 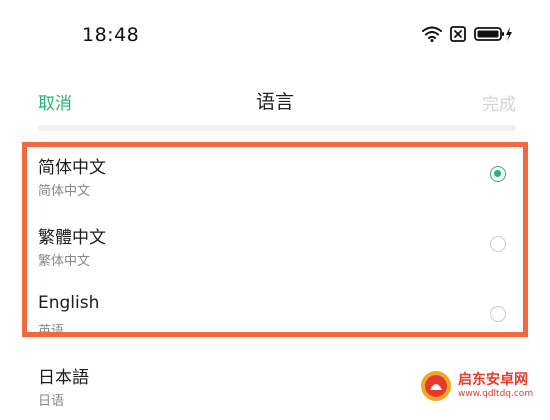 I want to click on language-name: English, so click(x=69, y=303).